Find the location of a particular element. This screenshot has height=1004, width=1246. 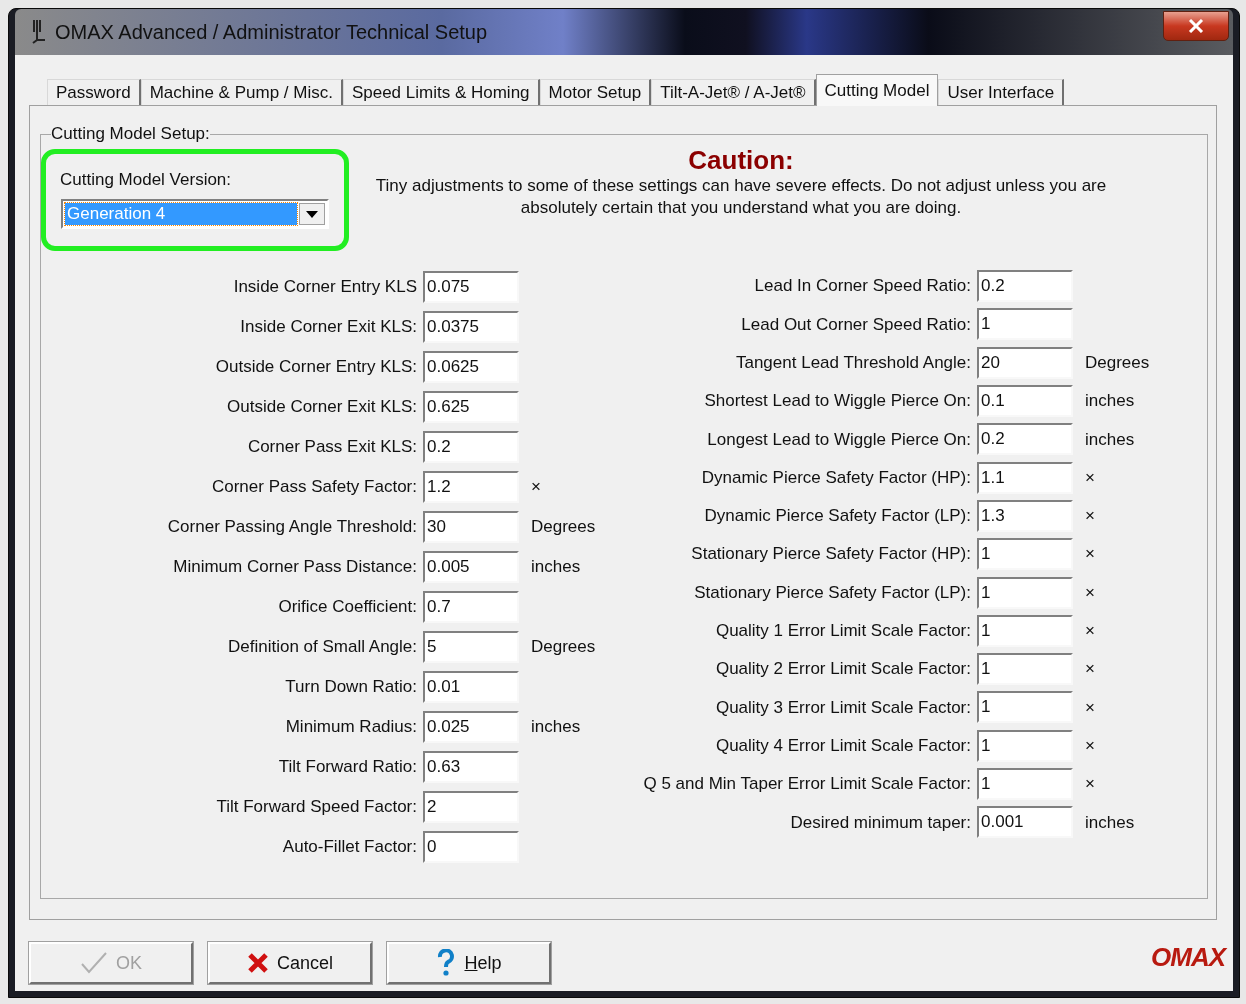

close-icon is located at coordinates (1196, 26).